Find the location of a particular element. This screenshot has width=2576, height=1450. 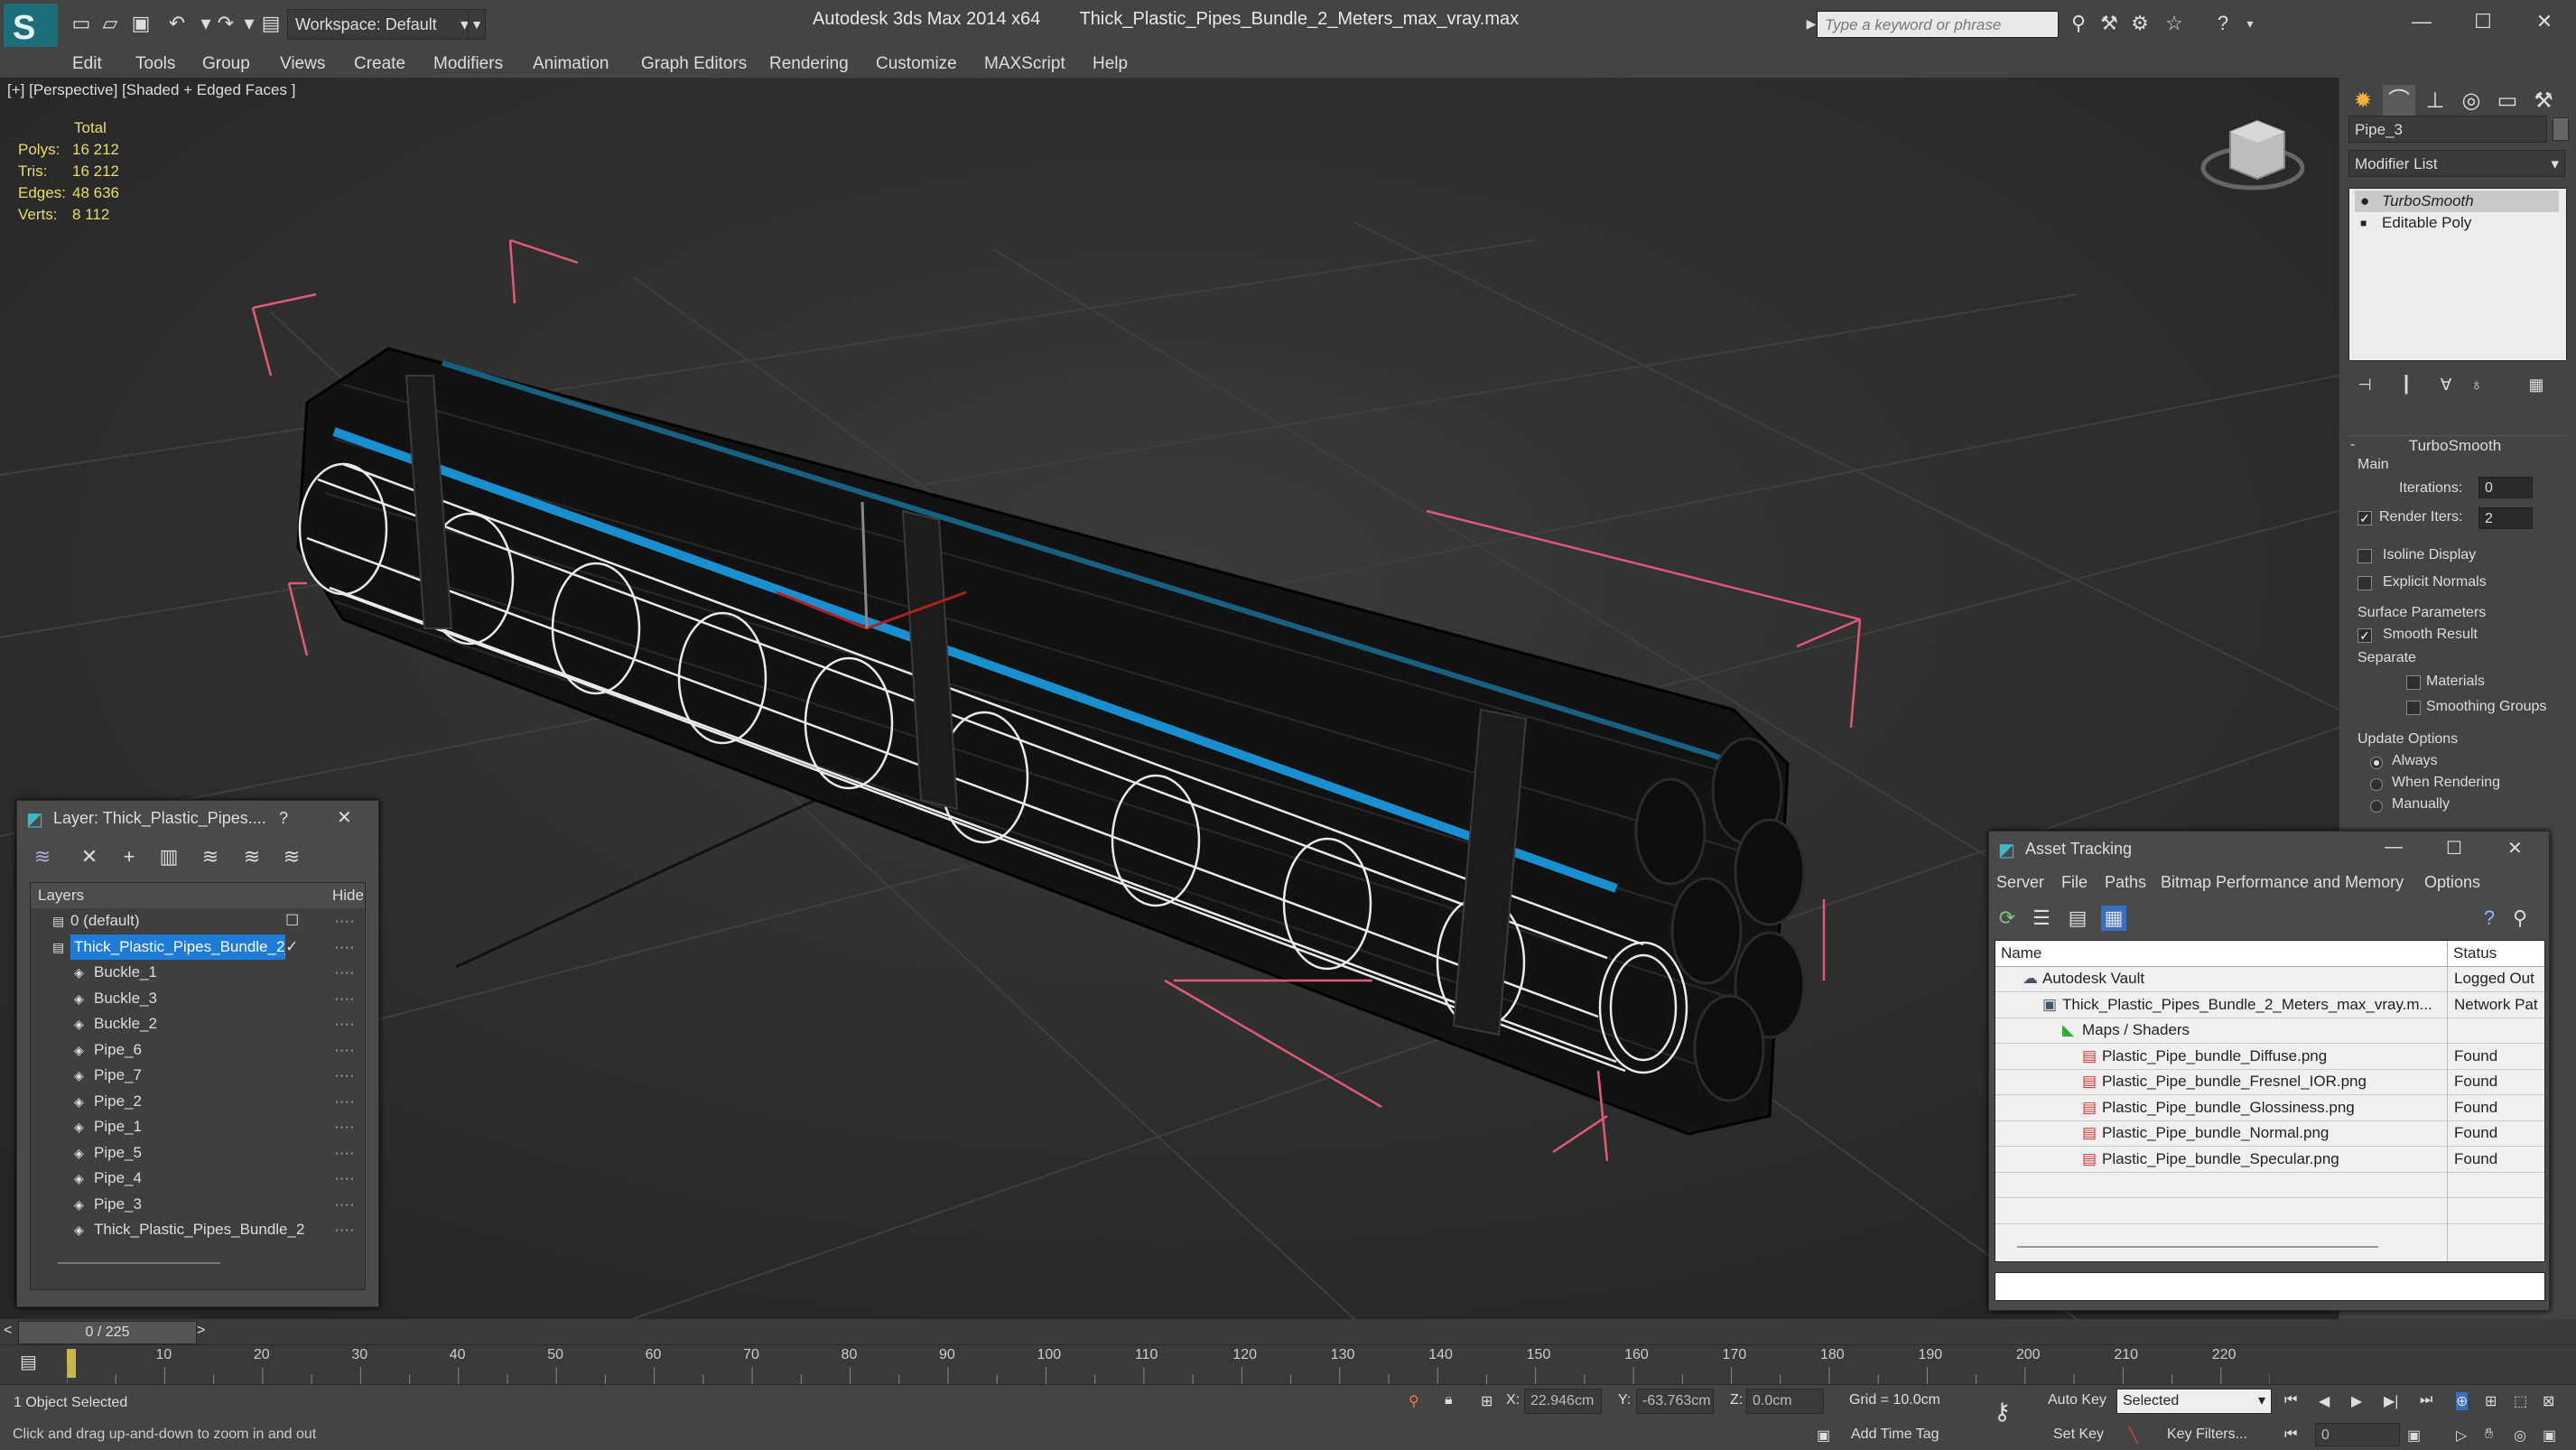

asset-menu-server: Server is located at coordinates (2020, 882).